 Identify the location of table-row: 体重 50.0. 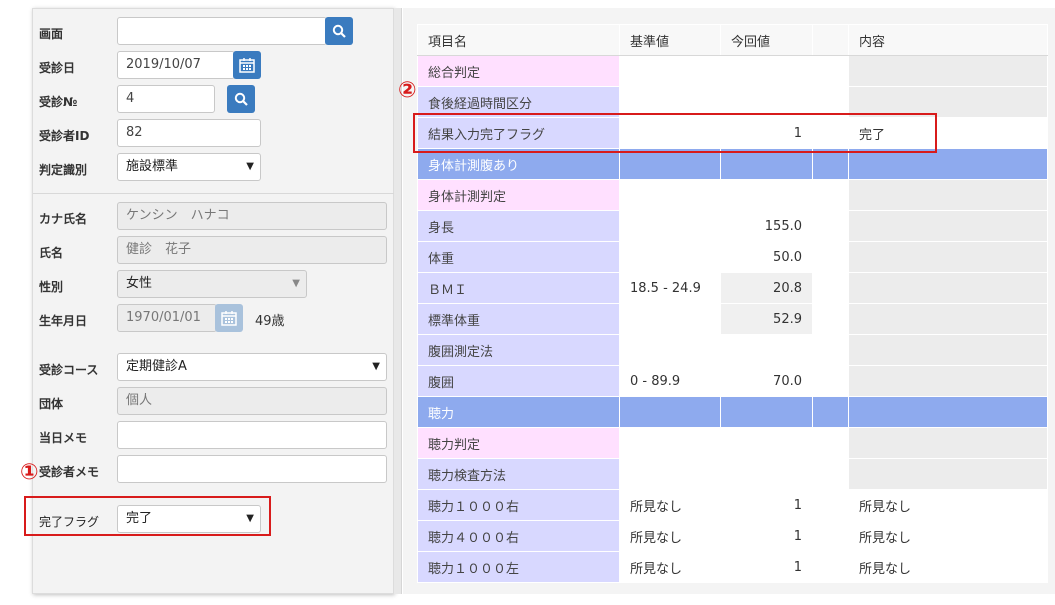
(732, 257).